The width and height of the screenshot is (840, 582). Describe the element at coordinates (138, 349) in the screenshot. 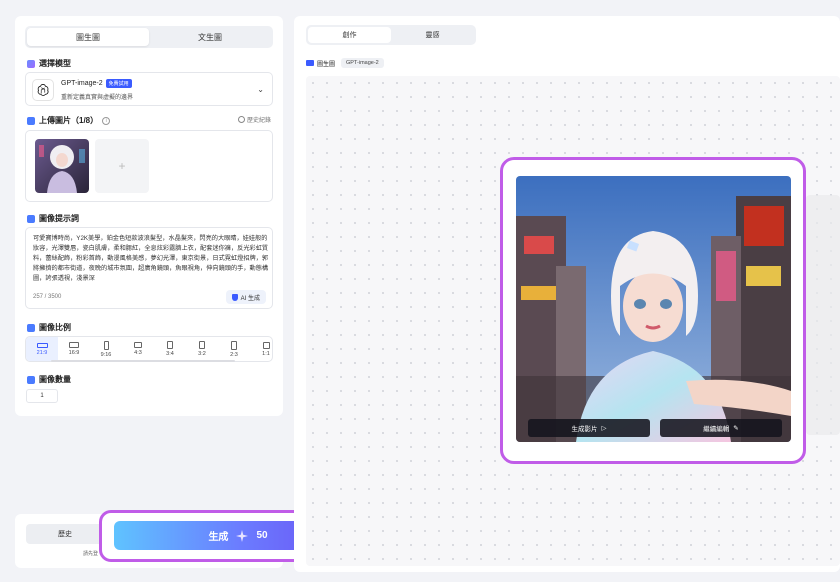

I see `ratio-option-4-3: 4:3` at that location.